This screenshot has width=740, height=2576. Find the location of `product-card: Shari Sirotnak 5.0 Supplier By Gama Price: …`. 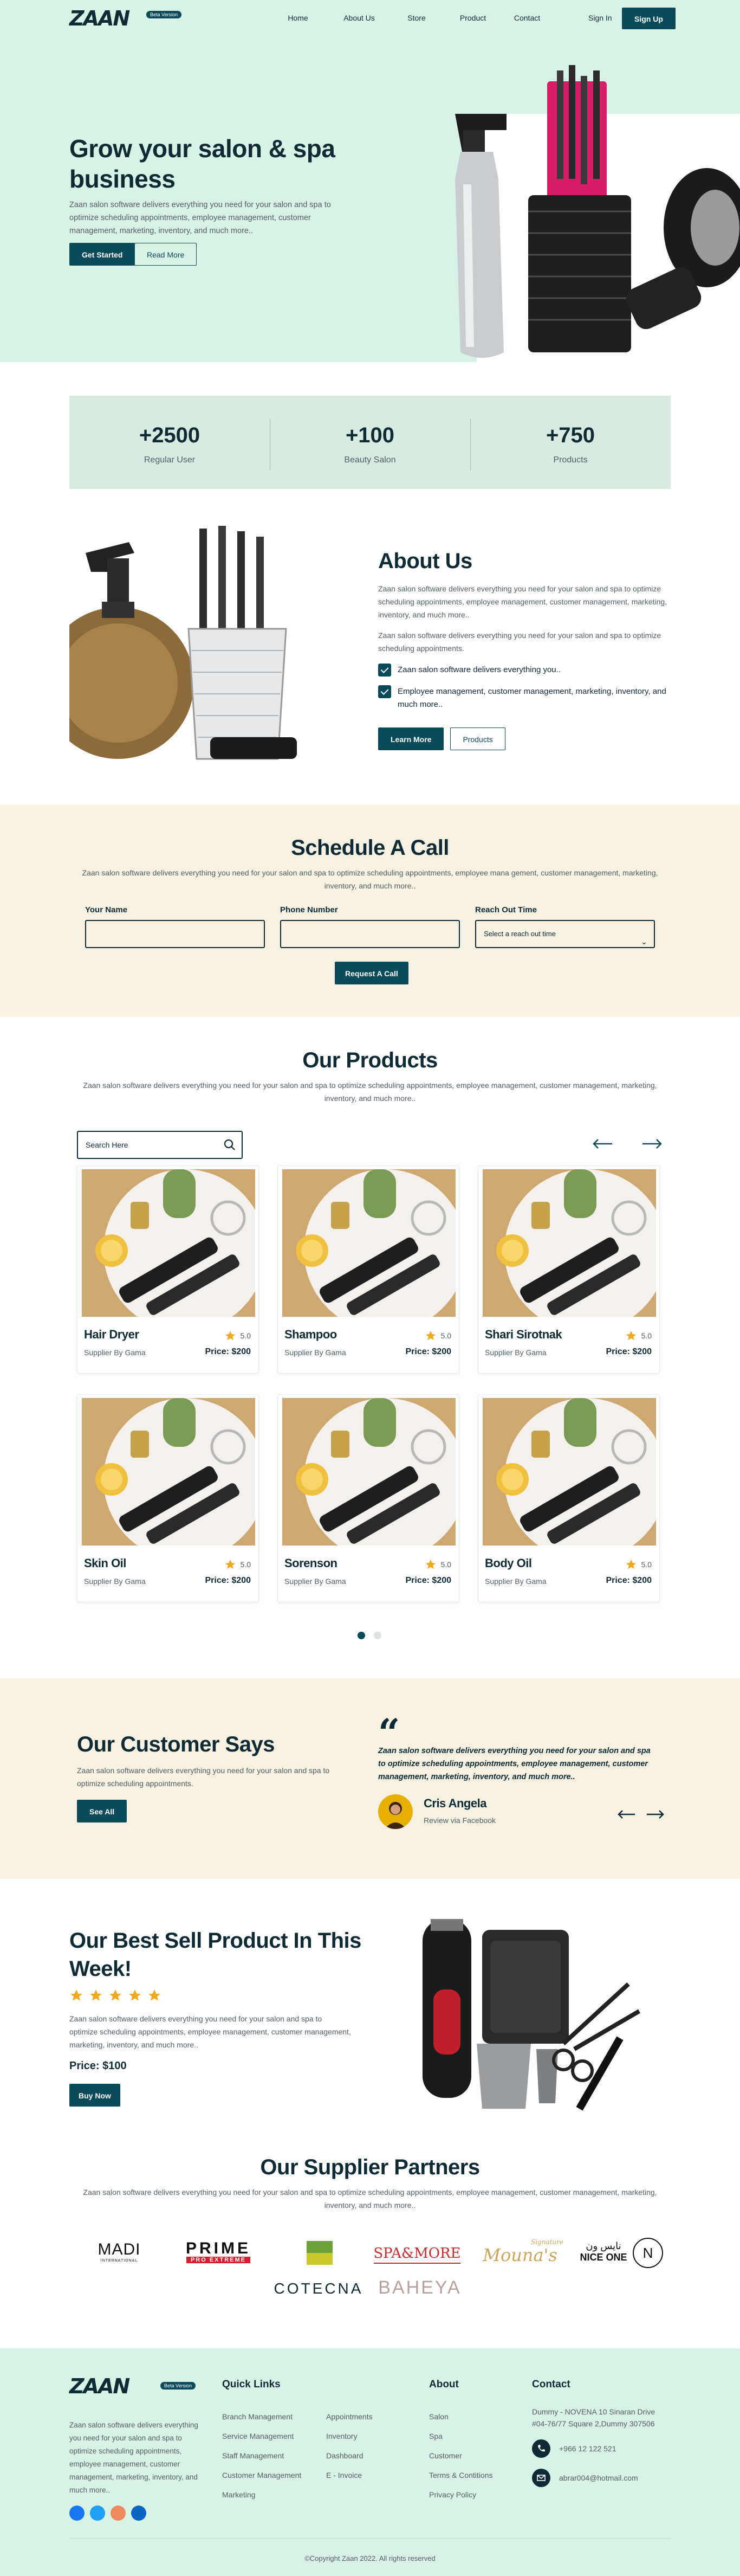

product-card: Shari Sirotnak 5.0 Supplier By Gama Price: … is located at coordinates (569, 1269).